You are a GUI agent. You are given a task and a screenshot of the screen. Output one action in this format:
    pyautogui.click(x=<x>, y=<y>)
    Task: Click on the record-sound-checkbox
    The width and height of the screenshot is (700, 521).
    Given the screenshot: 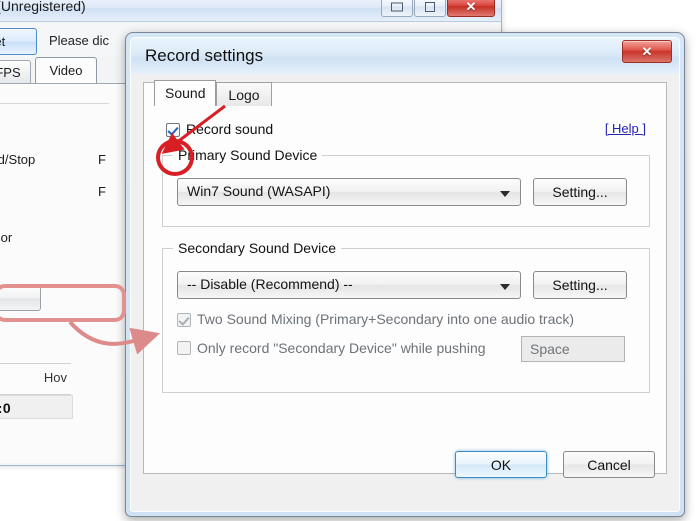 What is the action you would take?
    pyautogui.click(x=173, y=130)
    